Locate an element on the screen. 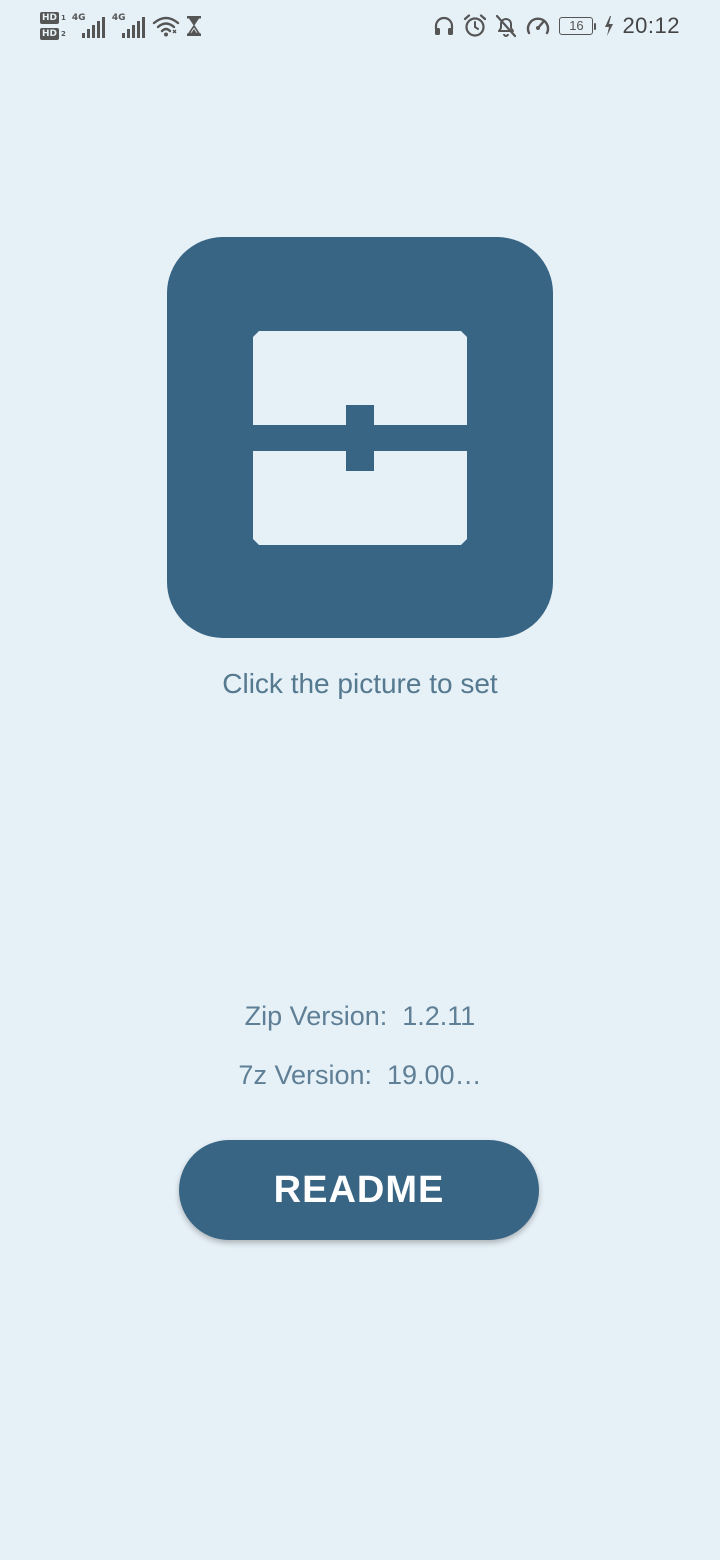  archive-chest-icon is located at coordinates (360, 438).